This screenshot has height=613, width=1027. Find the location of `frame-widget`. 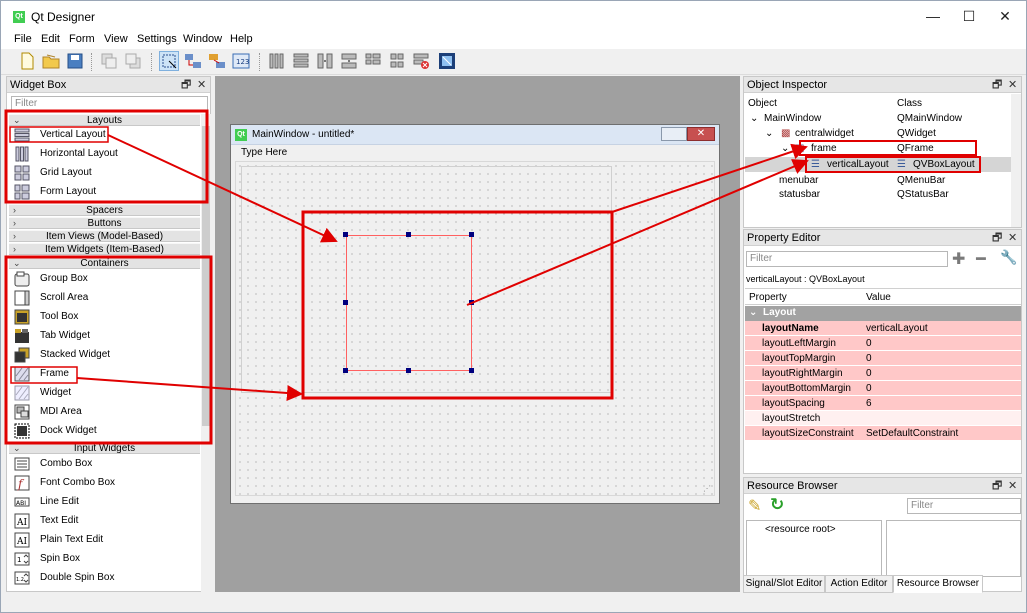

frame-widget is located at coordinates (426, 279).